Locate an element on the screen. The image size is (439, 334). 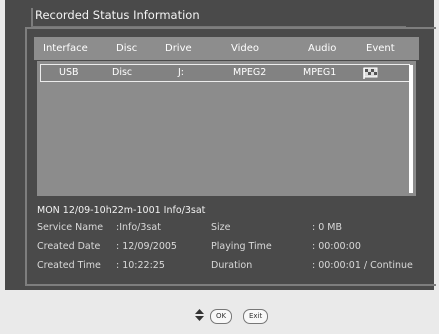
size-label: Size is located at coordinates (221, 227).